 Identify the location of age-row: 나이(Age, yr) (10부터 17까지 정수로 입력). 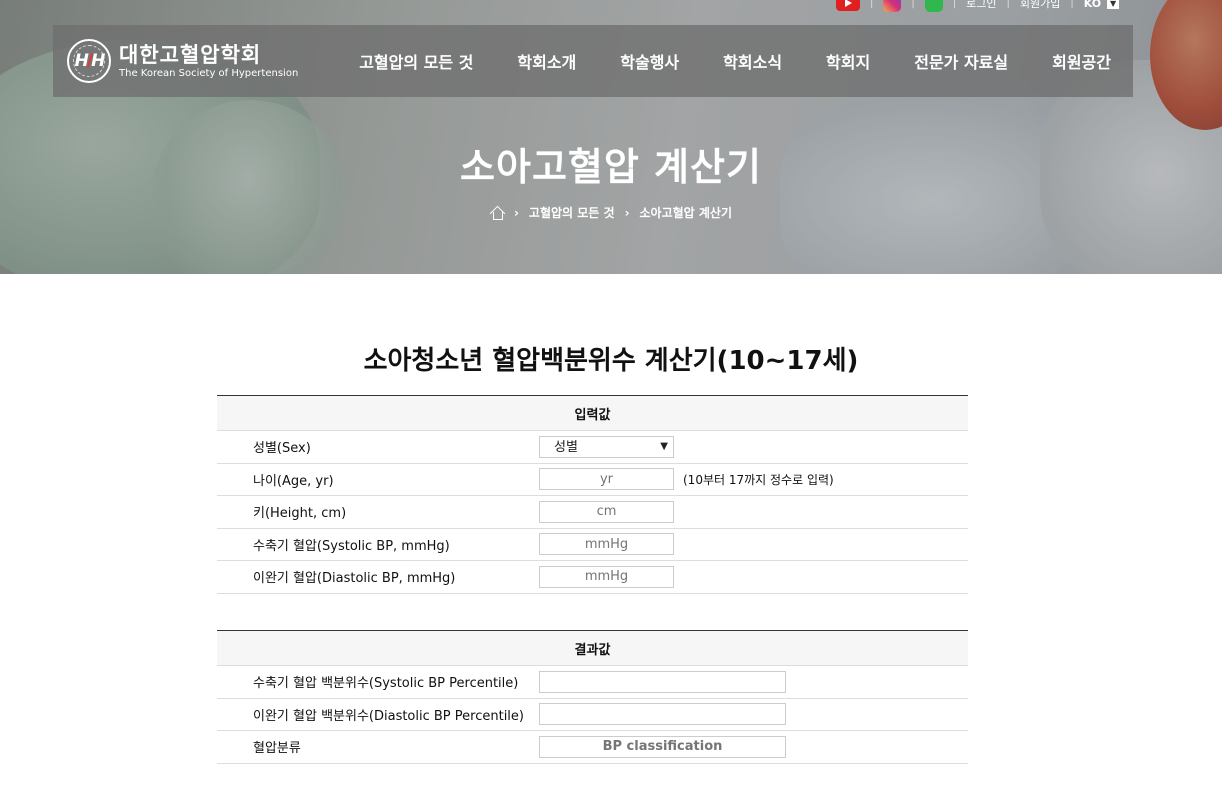
(592, 480).